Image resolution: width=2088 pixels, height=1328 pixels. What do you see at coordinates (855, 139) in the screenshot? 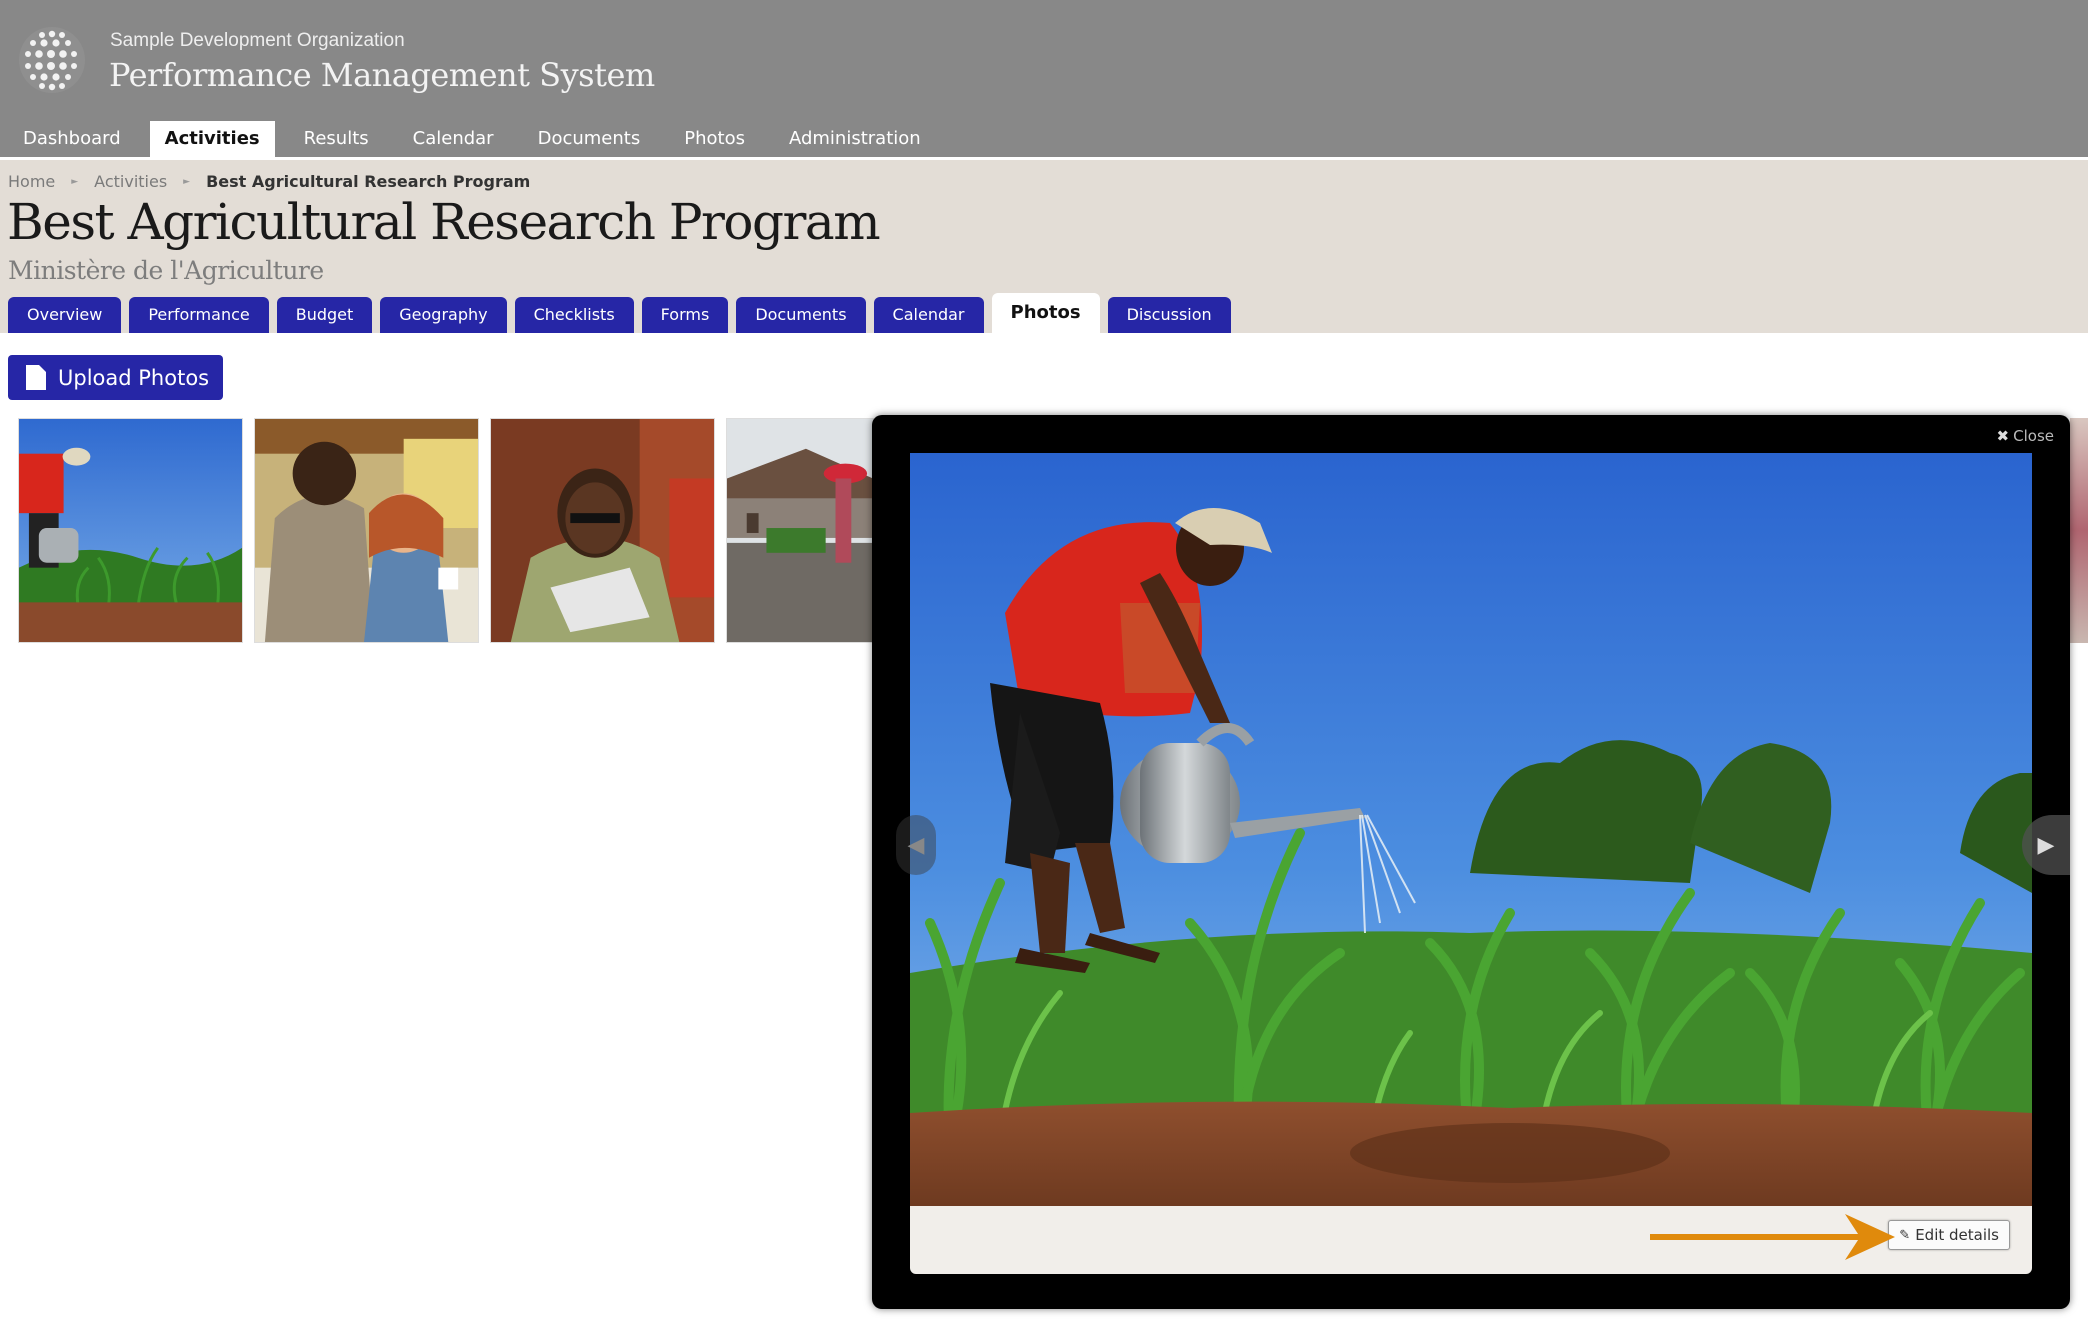
I see `nav-administration: Administration` at bounding box center [855, 139].